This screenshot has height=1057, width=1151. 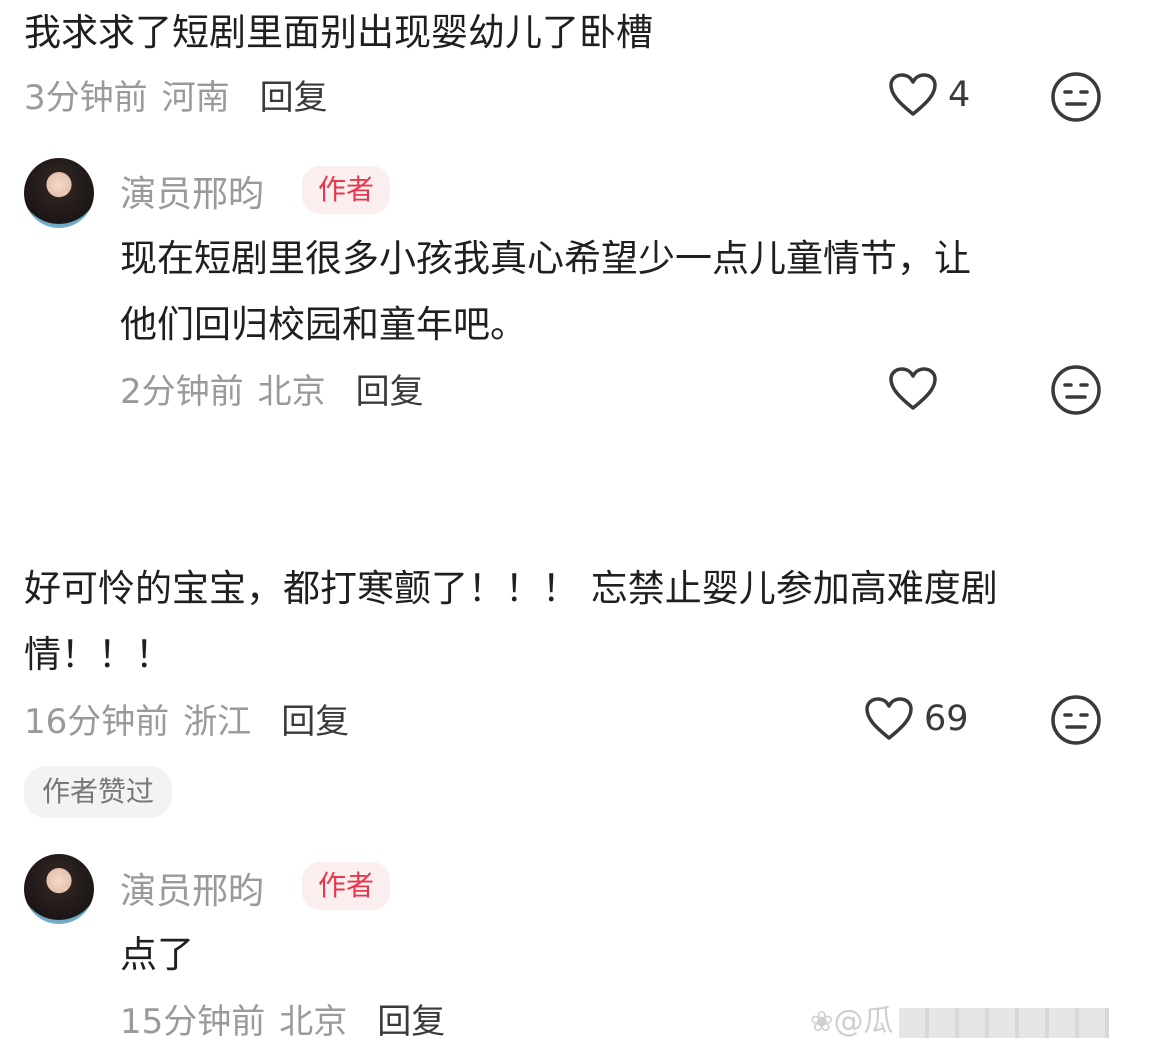 I want to click on reply-meta: 15分钟前 北京 回复, so click(x=282, y=1018).